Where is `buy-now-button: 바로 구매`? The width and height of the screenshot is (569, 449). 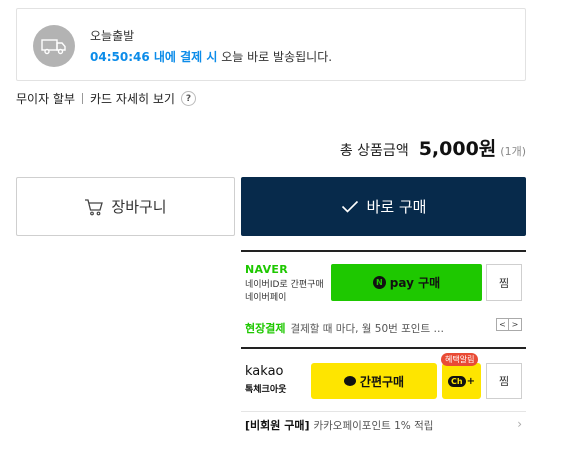 buy-now-button: 바로 구매 is located at coordinates (383, 206).